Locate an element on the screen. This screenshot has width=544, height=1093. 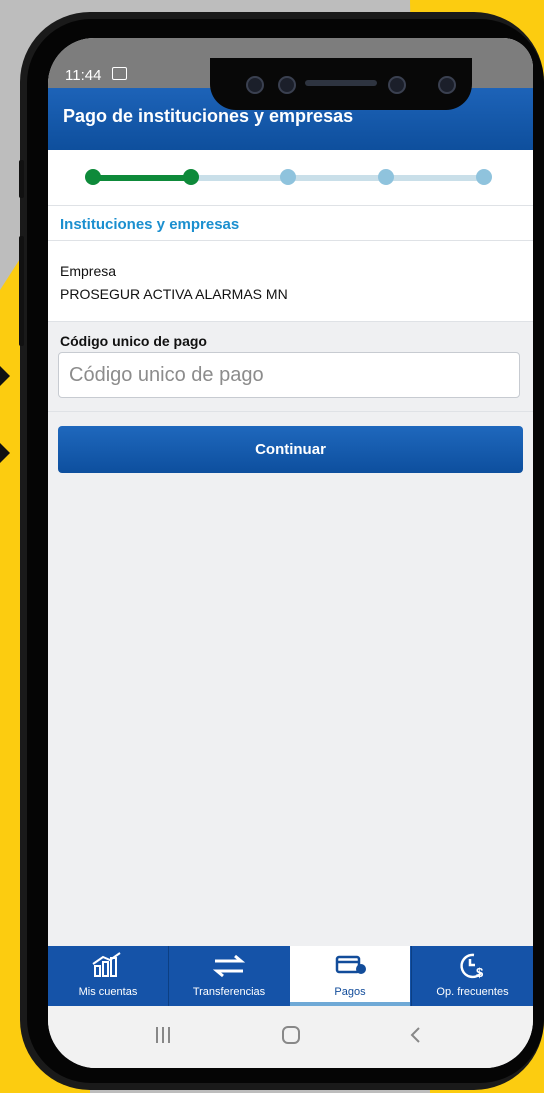
progress-stepper is located at coordinates (290, 178).